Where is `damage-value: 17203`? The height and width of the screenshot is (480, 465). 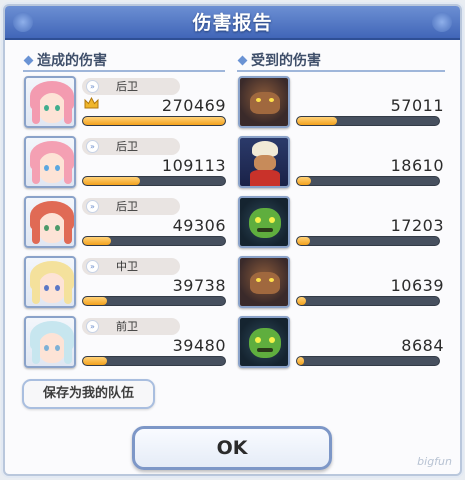 damage-value: 17203 is located at coordinates (417, 225).